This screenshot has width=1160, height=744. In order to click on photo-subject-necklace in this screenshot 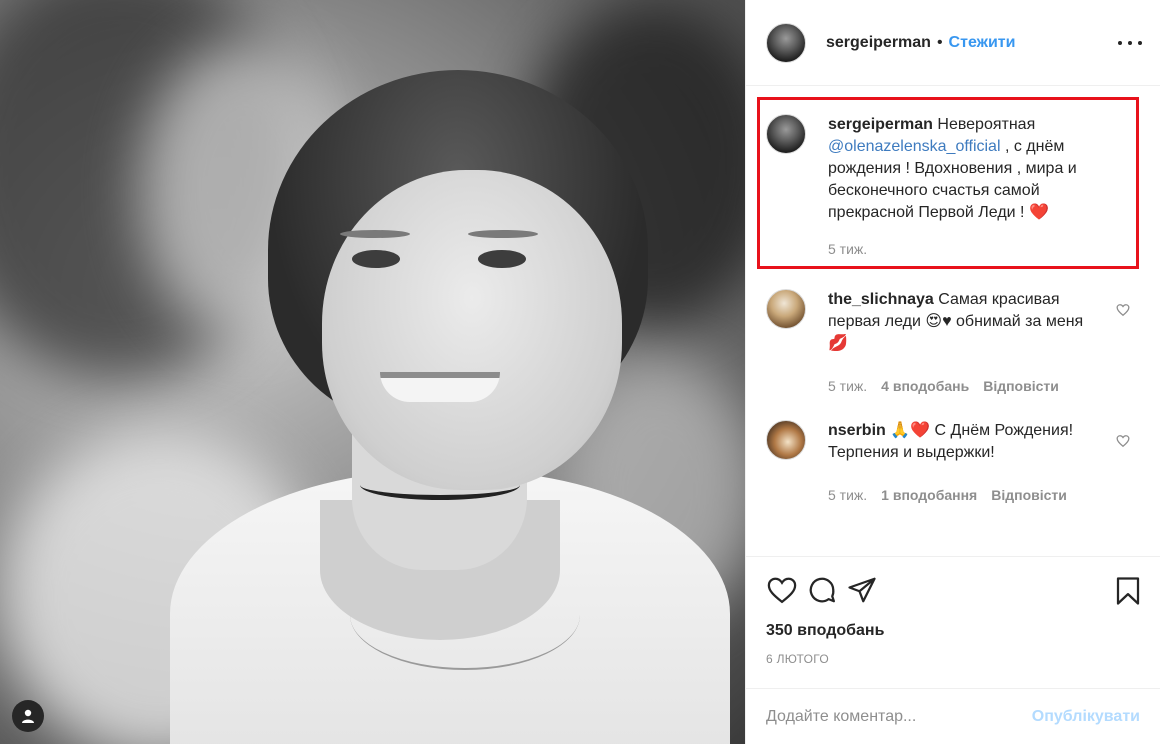, I will do `click(465, 615)`.